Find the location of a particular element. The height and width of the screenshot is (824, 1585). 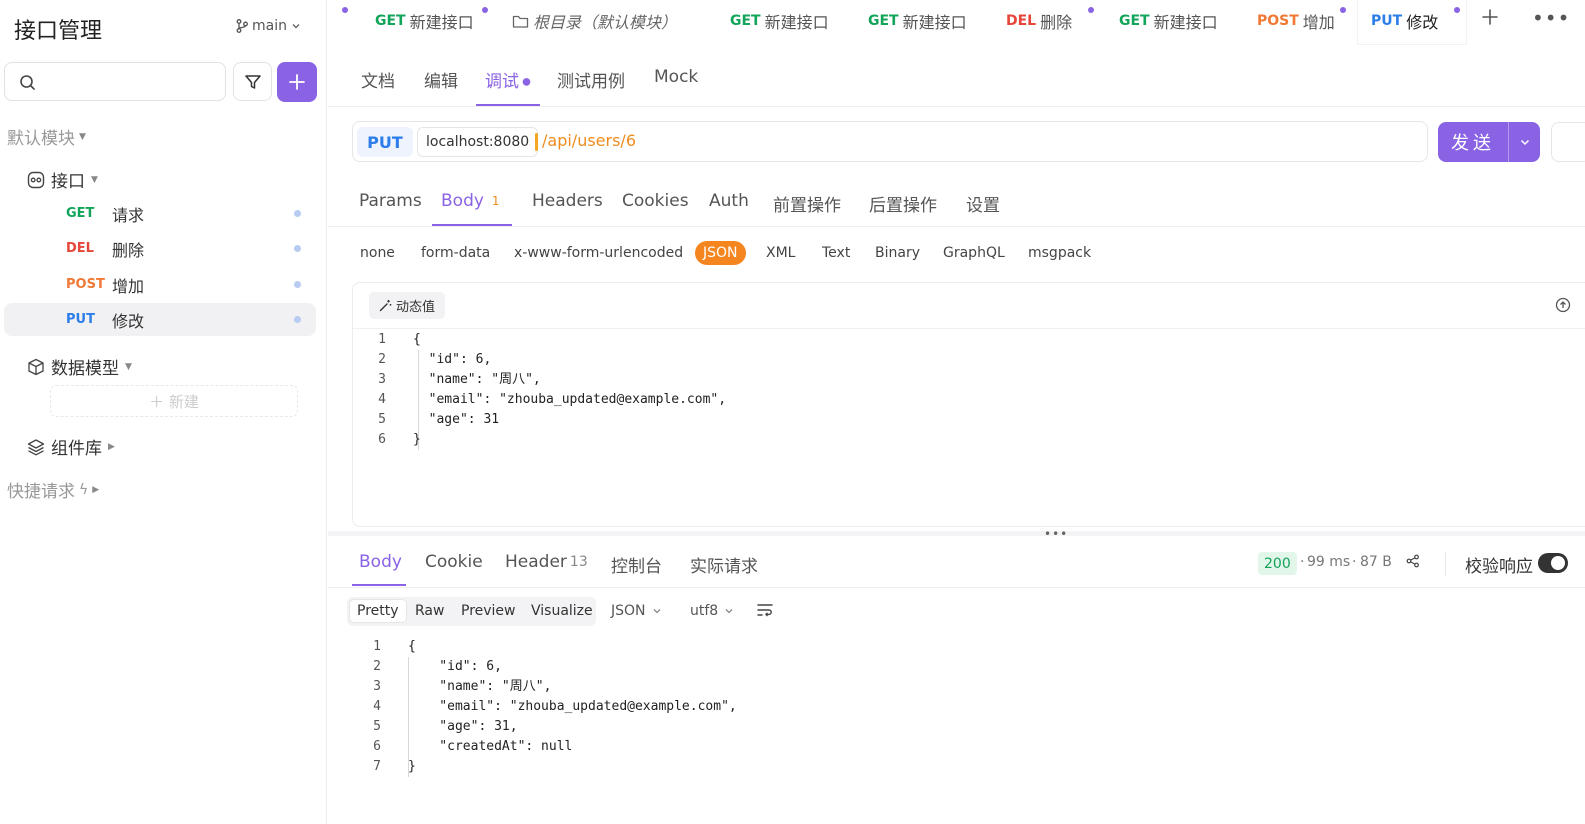

body-type-json: JSON is located at coordinates (720, 253).